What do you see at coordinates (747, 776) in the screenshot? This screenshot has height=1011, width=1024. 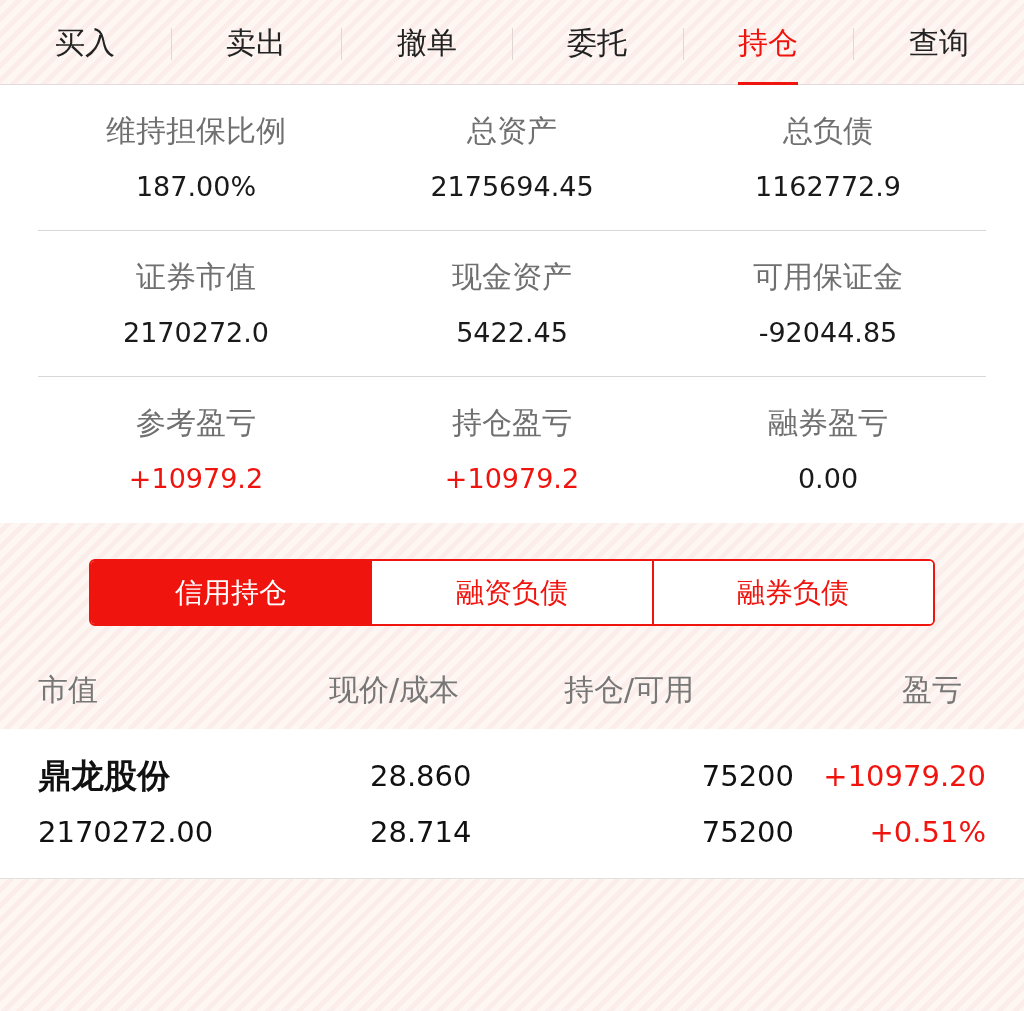 I see `holding-cell-text: 75200` at bounding box center [747, 776].